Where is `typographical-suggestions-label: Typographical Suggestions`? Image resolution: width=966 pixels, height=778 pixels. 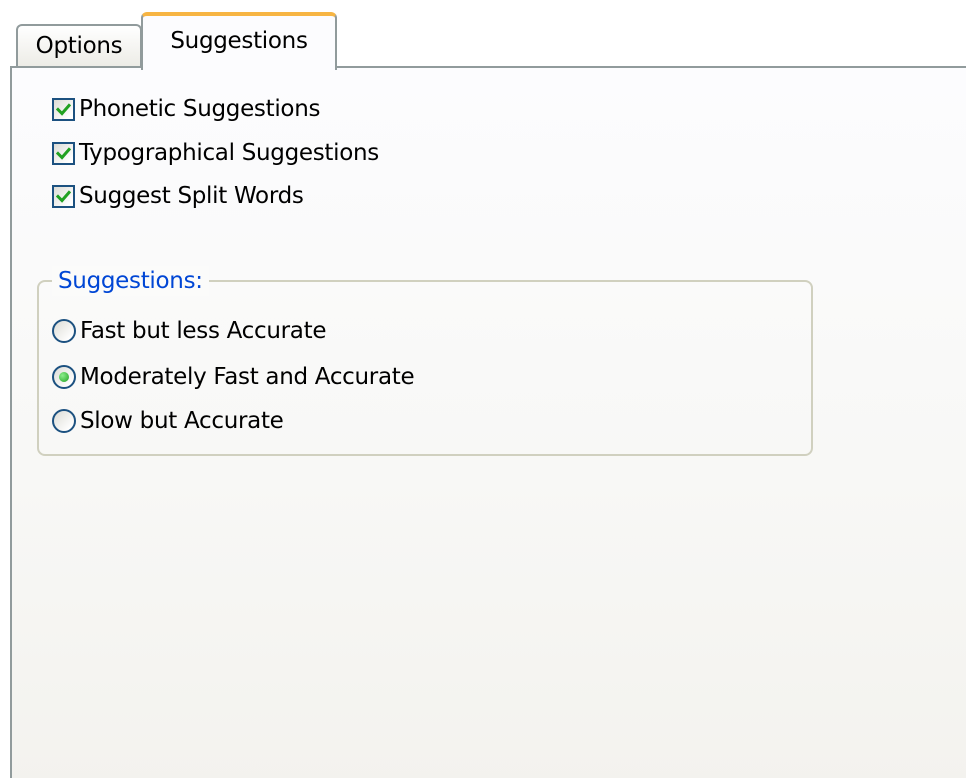 typographical-suggestions-label: Typographical Suggestions is located at coordinates (229, 153).